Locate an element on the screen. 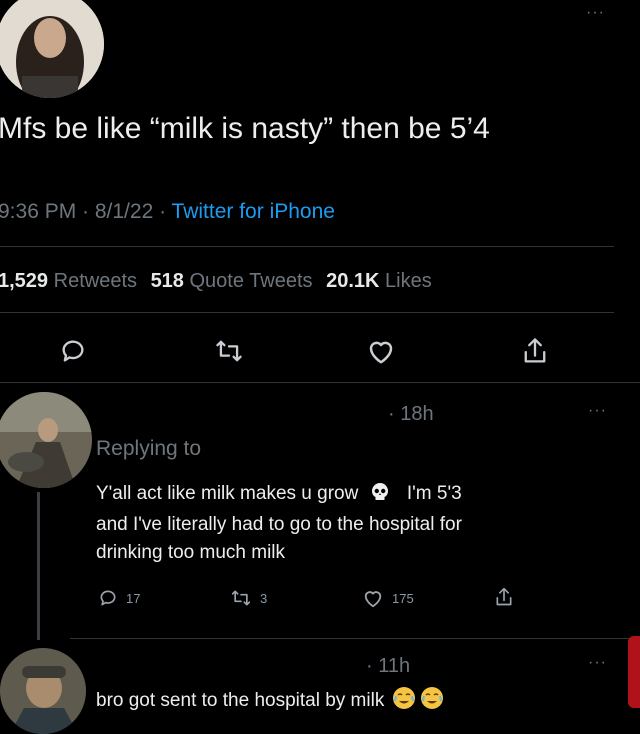 The height and width of the screenshot is (734, 640). reply-1-avatar-image is located at coordinates (46, 440).